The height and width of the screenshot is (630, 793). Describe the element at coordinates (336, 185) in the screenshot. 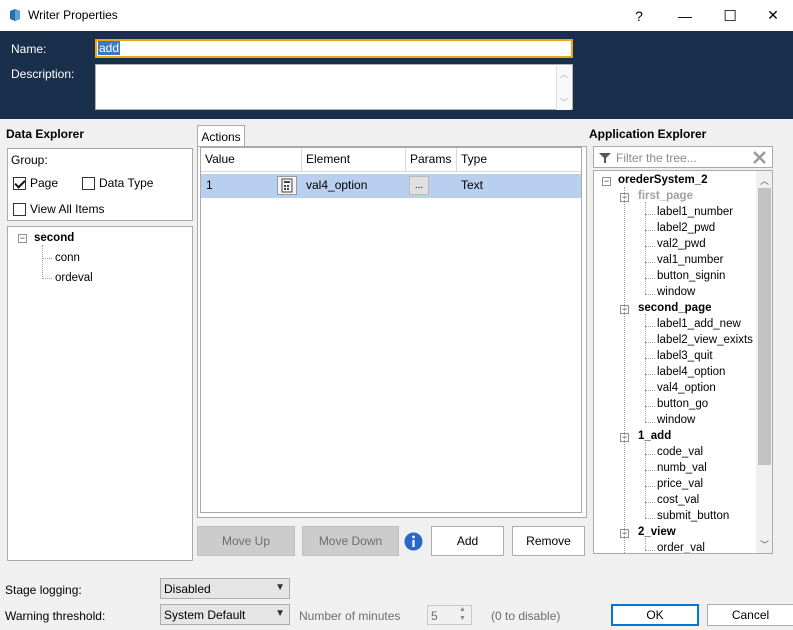

I see `row-element: val4_option` at that location.